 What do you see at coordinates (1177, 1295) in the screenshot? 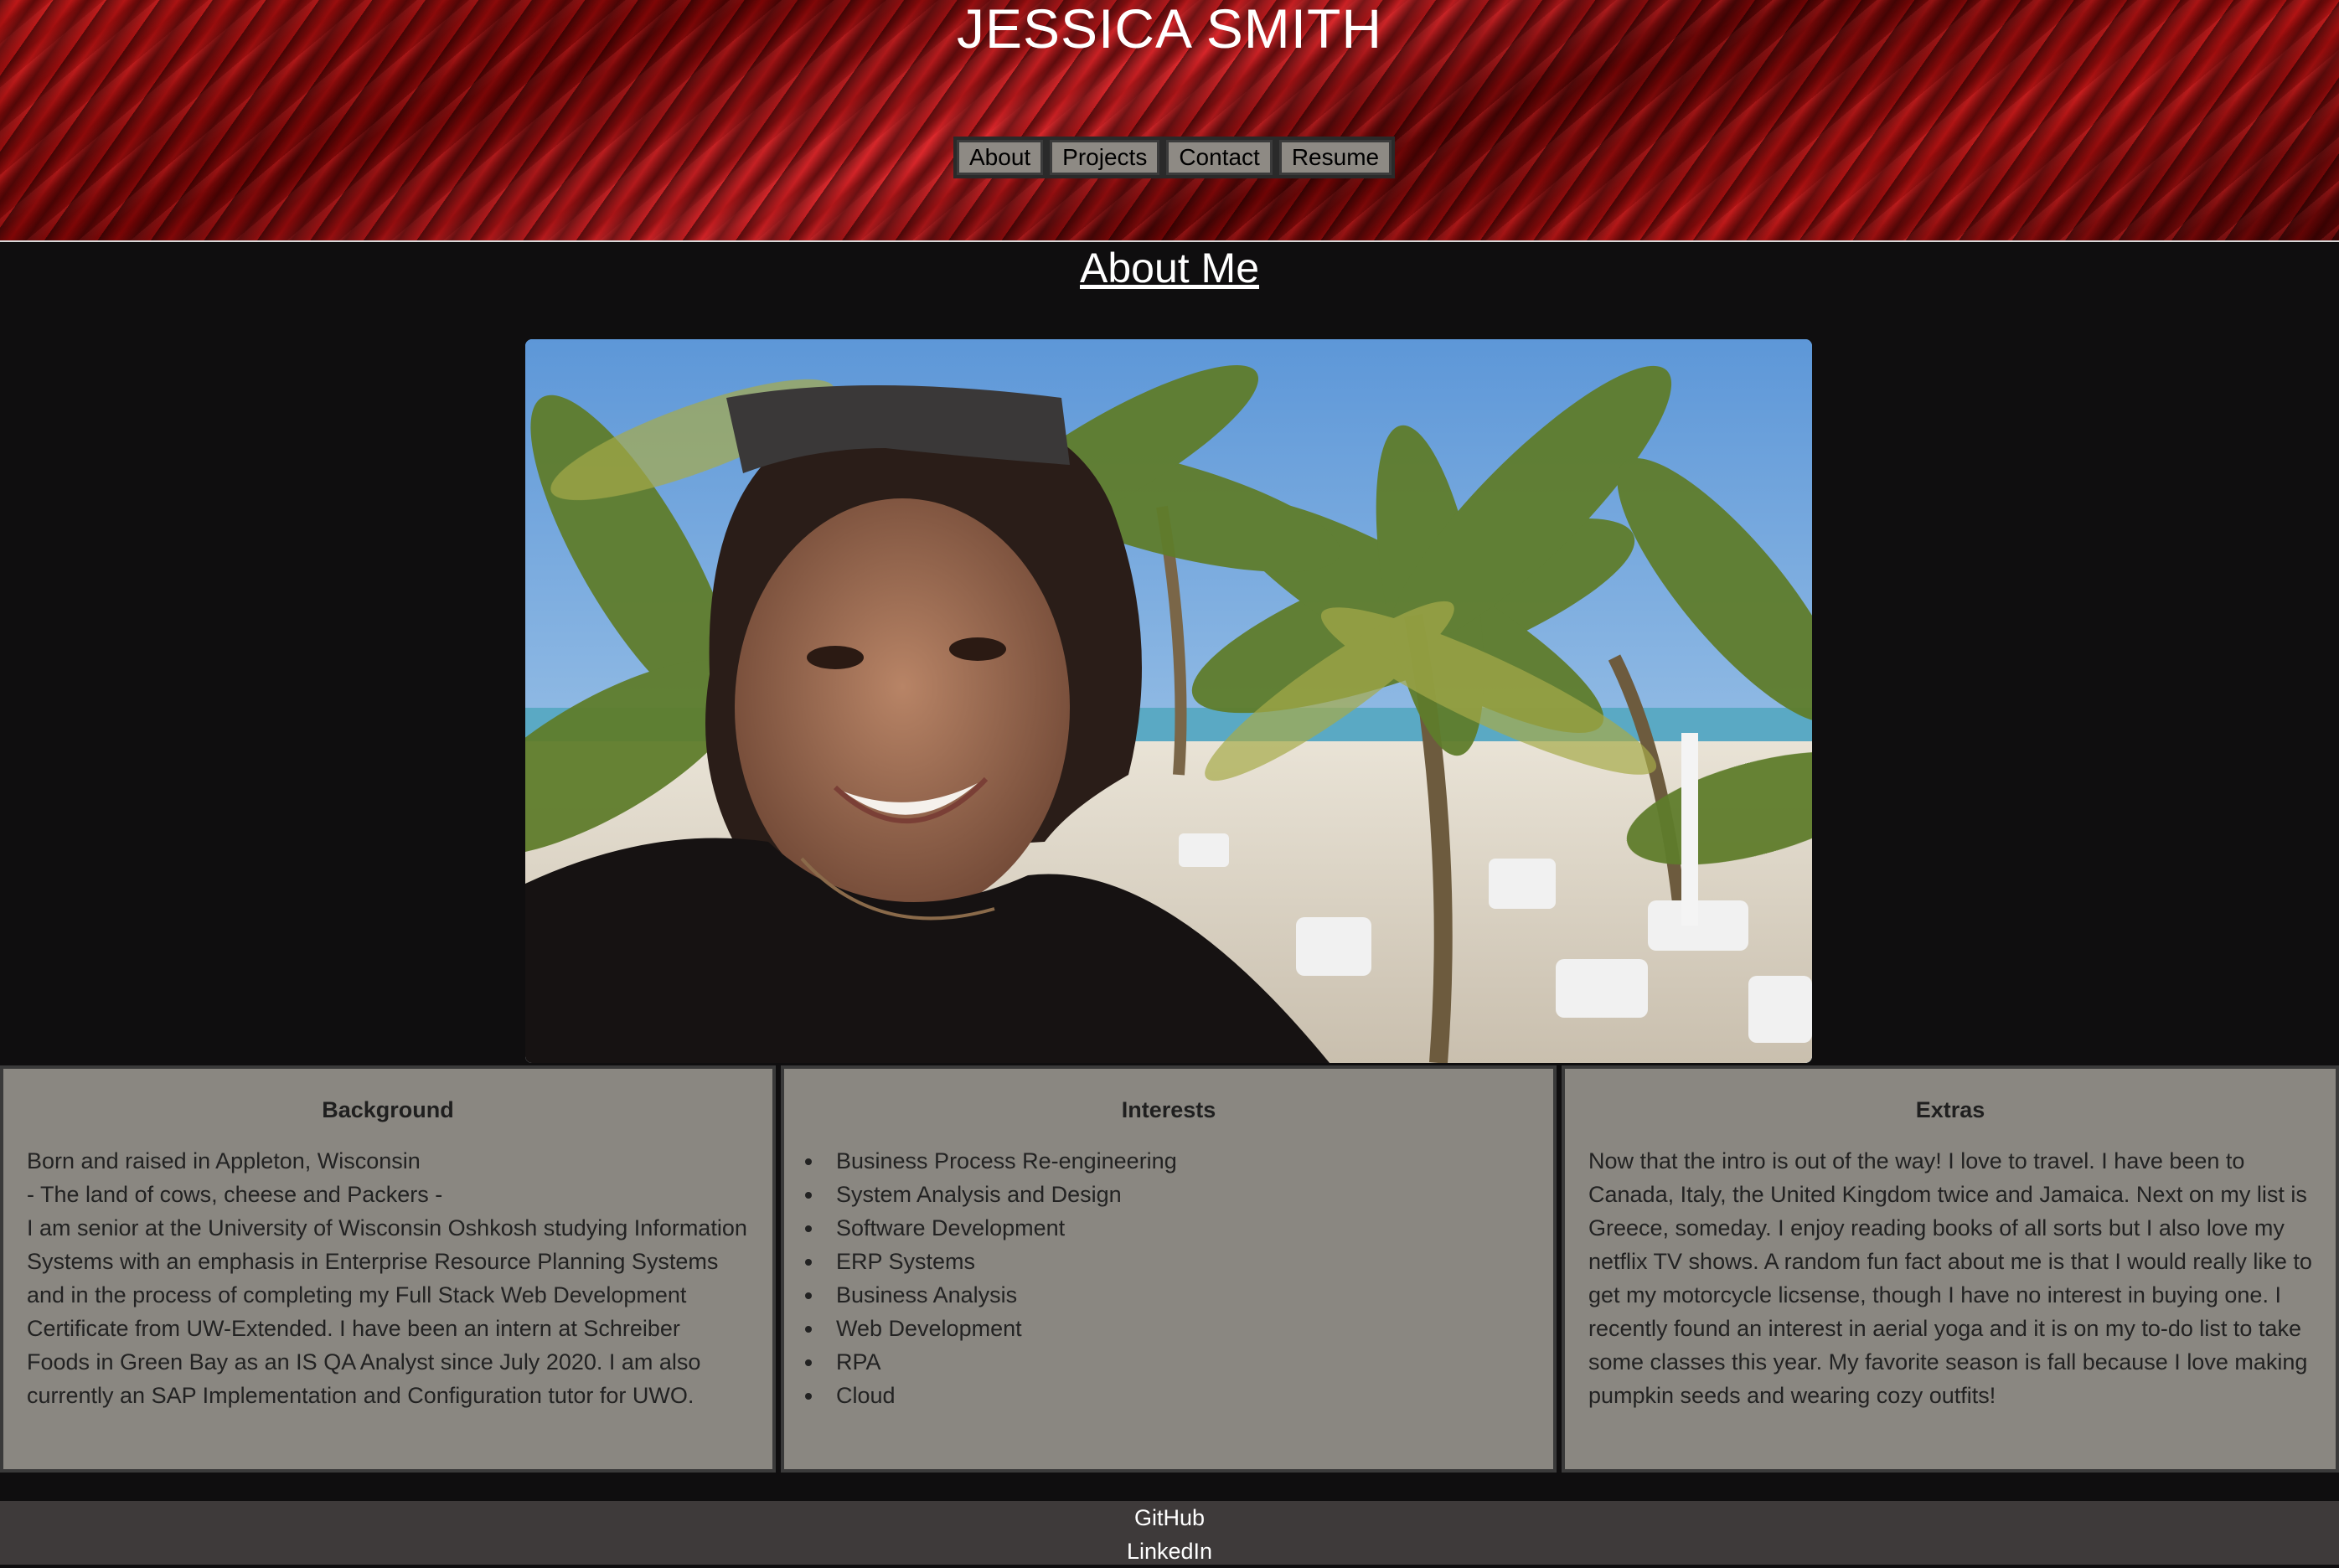
I see `list-item: Business Analysis` at bounding box center [1177, 1295].